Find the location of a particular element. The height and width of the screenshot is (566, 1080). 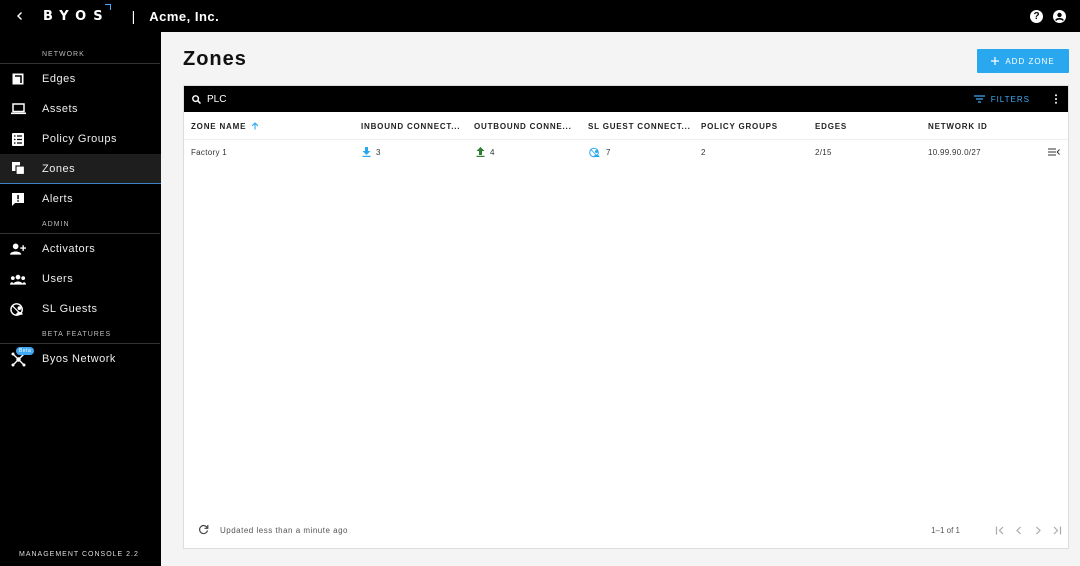

sidebar-item-users: Users is located at coordinates (80, 279).